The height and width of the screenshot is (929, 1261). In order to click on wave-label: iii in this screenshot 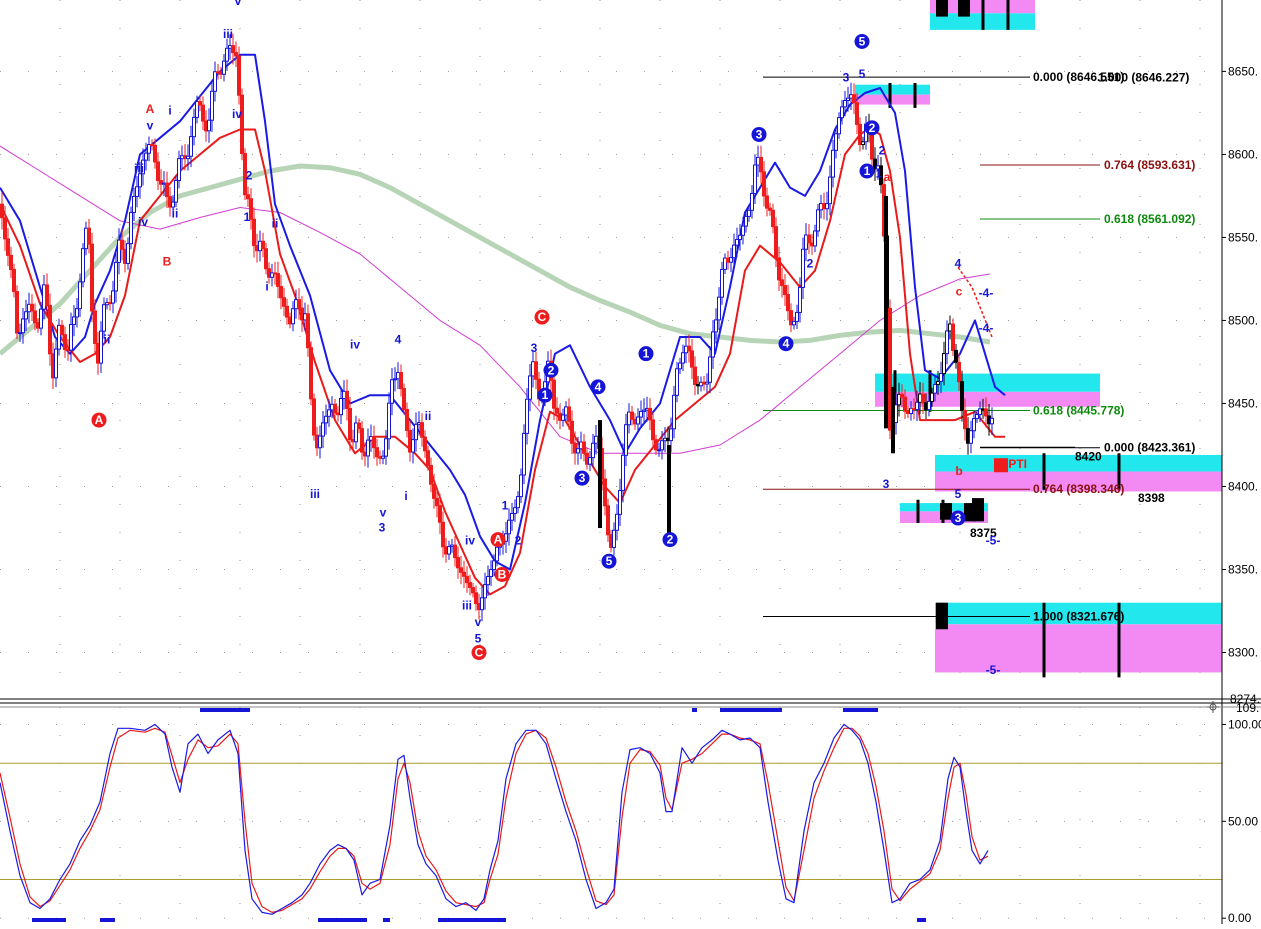, I will do `click(139, 169)`.